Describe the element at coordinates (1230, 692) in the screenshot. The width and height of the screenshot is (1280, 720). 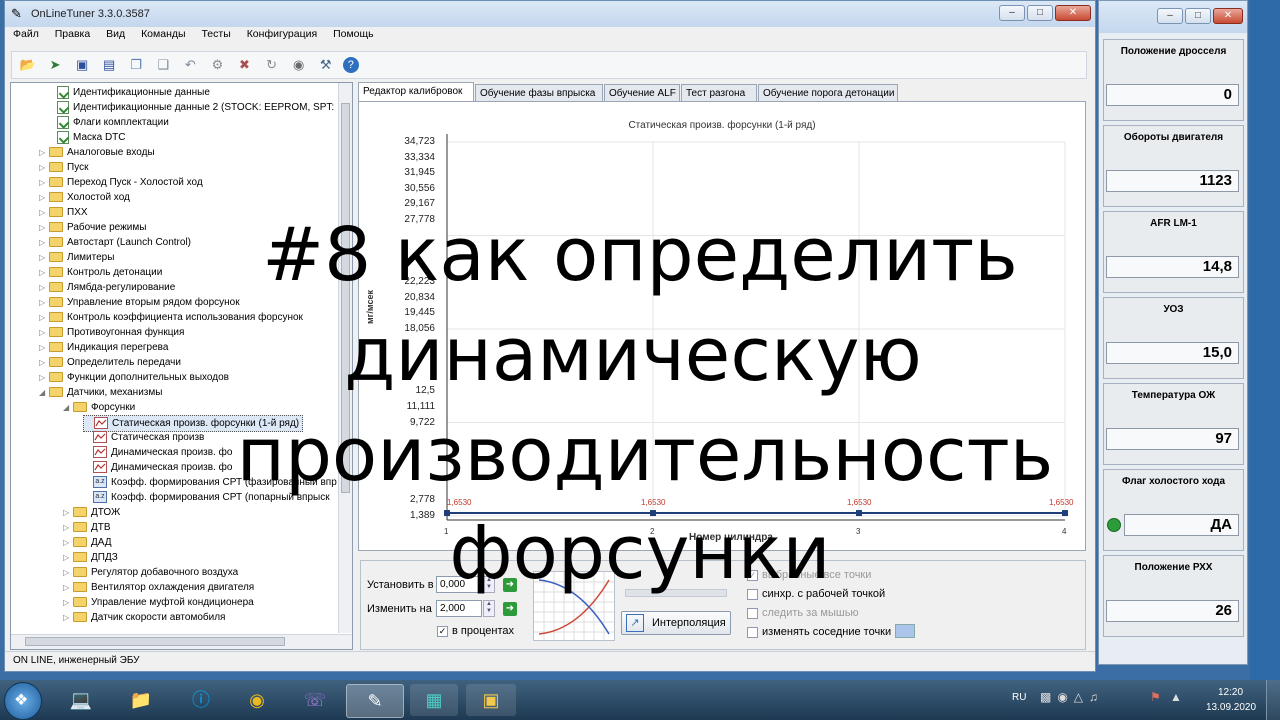
I see `clock-time: 12:20` at that location.